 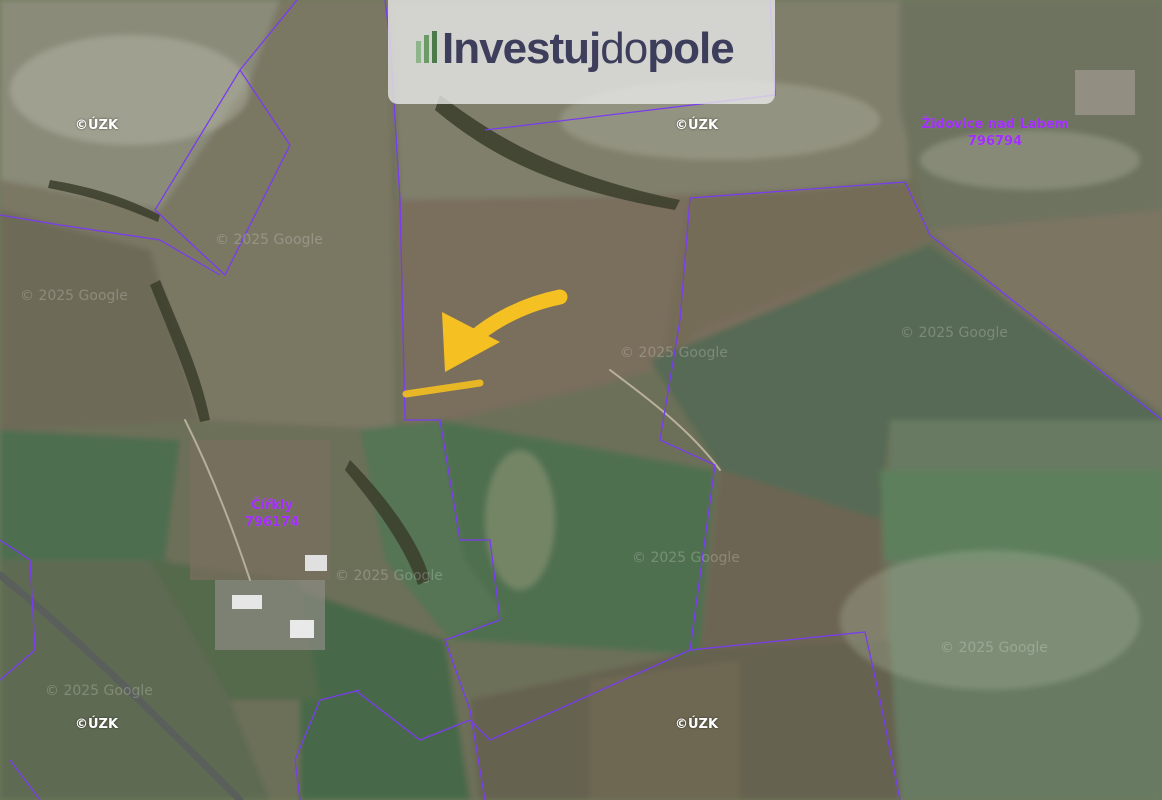 I want to click on cadastral-area-name: Židovice nad Labem, so click(x=995, y=124).